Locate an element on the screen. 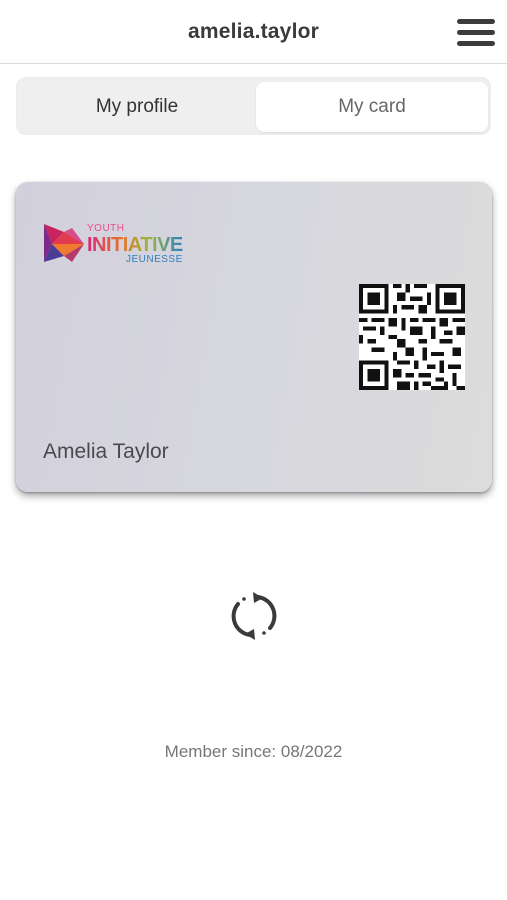 This screenshot has height=900, width=507. profile-card-segmented-control: My profile My card is located at coordinates (253, 106).